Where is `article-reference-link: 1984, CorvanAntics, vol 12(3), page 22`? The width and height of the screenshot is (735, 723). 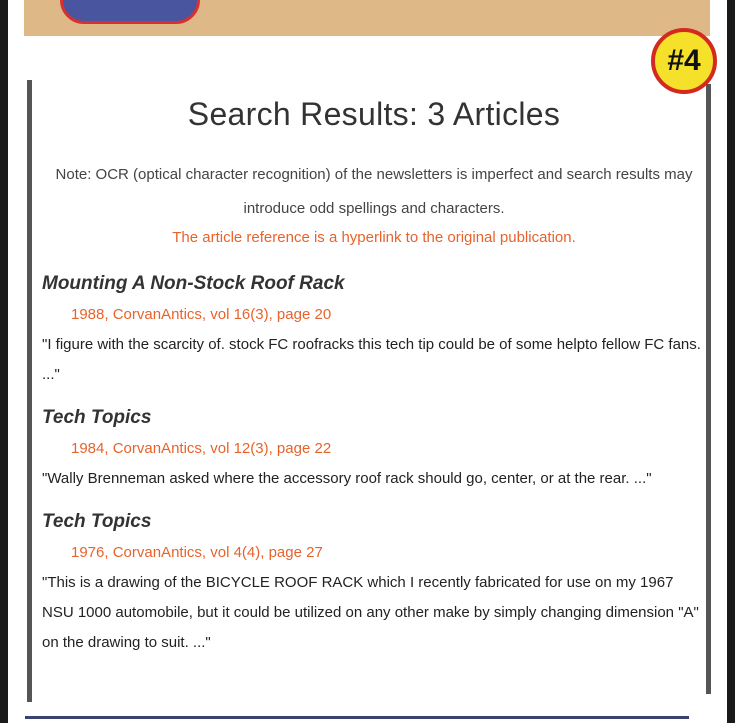 article-reference-link: 1984, CorvanAntics, vol 12(3), page 22 is located at coordinates (374, 449).